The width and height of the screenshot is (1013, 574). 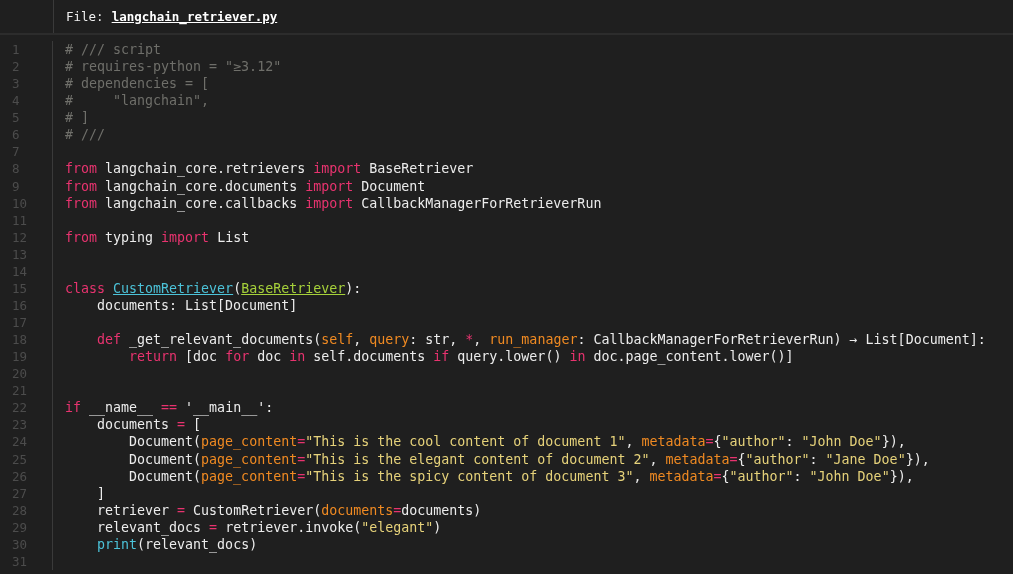 What do you see at coordinates (333, 203) in the screenshot?
I see `code-line: from langchain_core.callbacks import CallbackManagerForRetrieverRun` at bounding box center [333, 203].